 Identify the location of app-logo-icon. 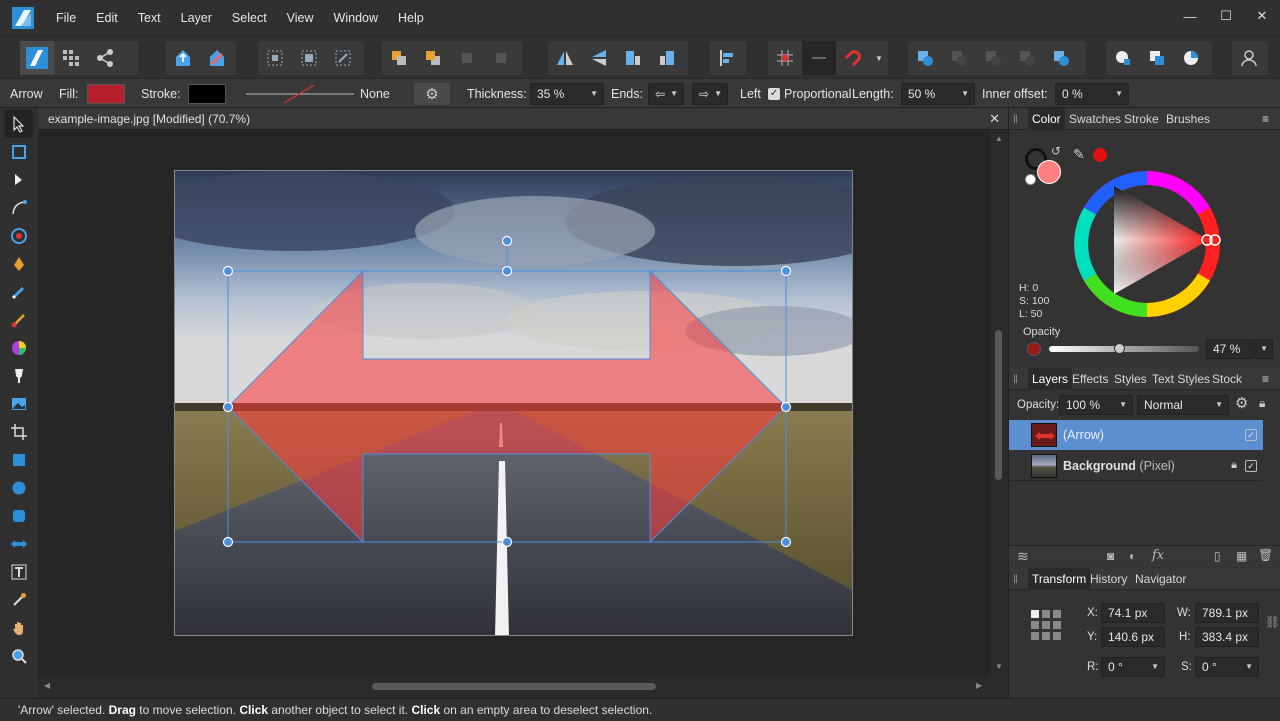
(23, 18).